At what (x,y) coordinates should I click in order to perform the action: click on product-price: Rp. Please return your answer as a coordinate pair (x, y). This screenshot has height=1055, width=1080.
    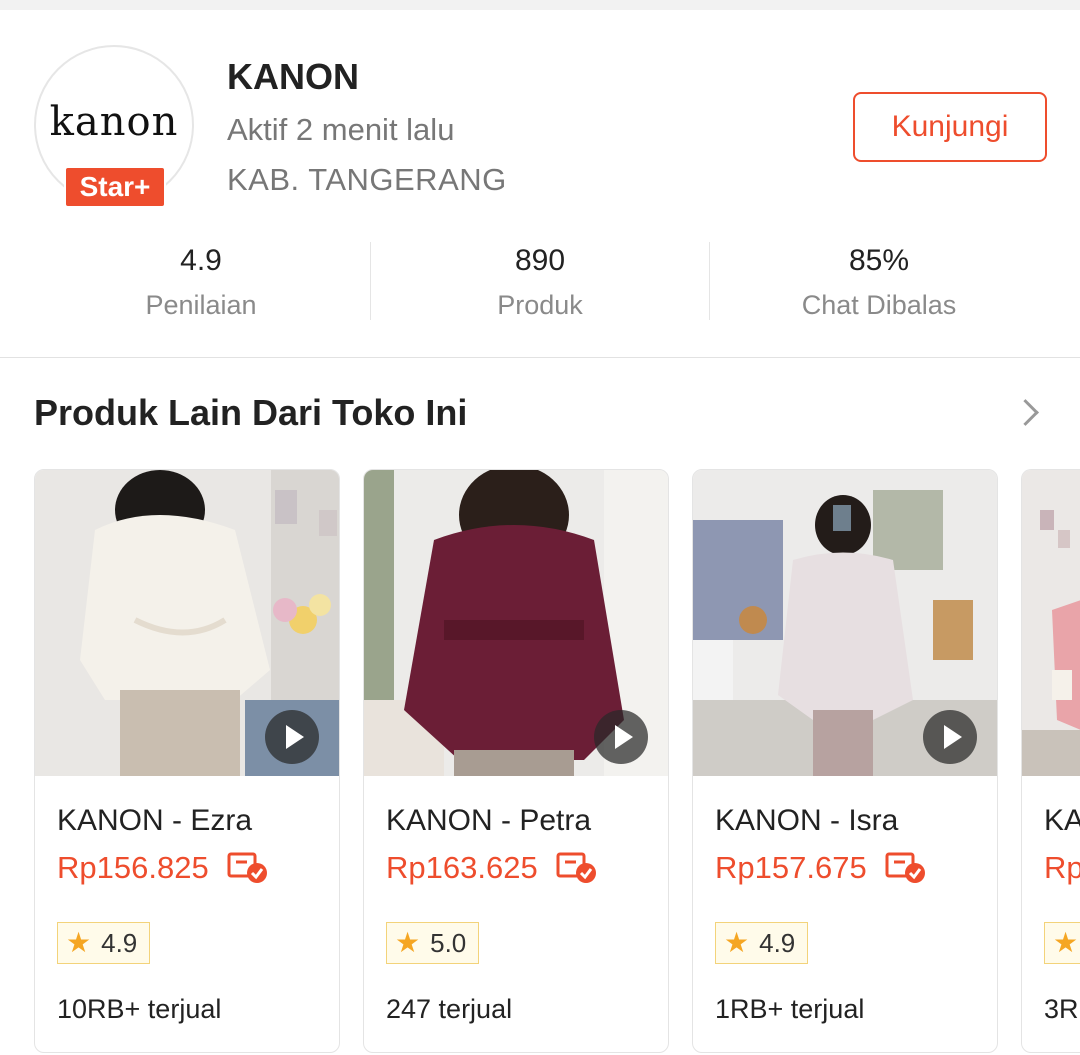
    Looking at the image, I should click on (1062, 867).